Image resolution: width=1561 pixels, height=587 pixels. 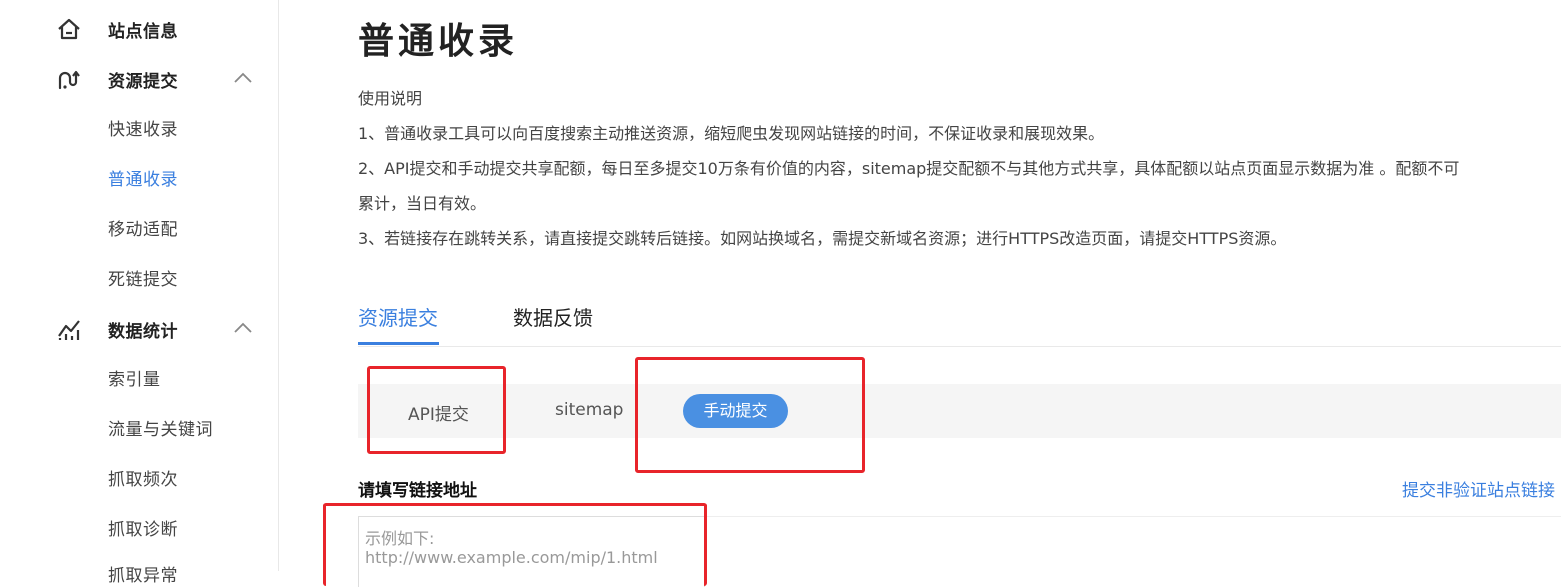 I want to click on instructions-line-2-cont: 累计，当日有效。, so click(x=422, y=203).